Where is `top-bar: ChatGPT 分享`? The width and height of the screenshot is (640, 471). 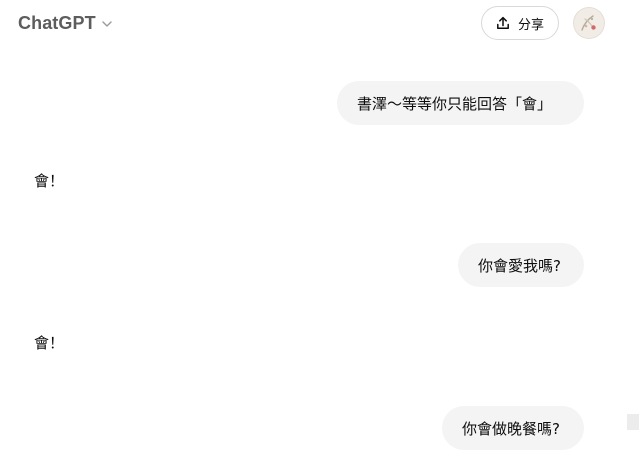 top-bar: ChatGPT 分享 is located at coordinates (320, 24).